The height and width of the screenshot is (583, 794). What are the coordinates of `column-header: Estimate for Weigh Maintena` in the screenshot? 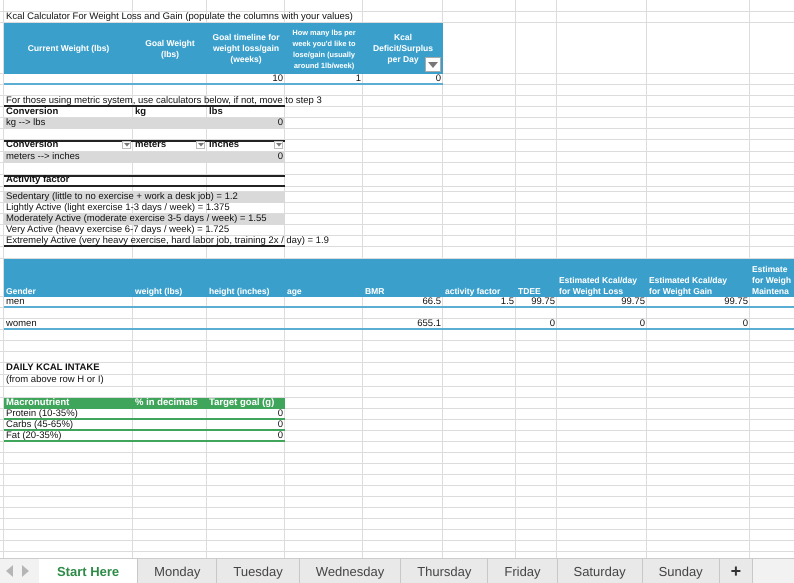 It's located at (772, 278).